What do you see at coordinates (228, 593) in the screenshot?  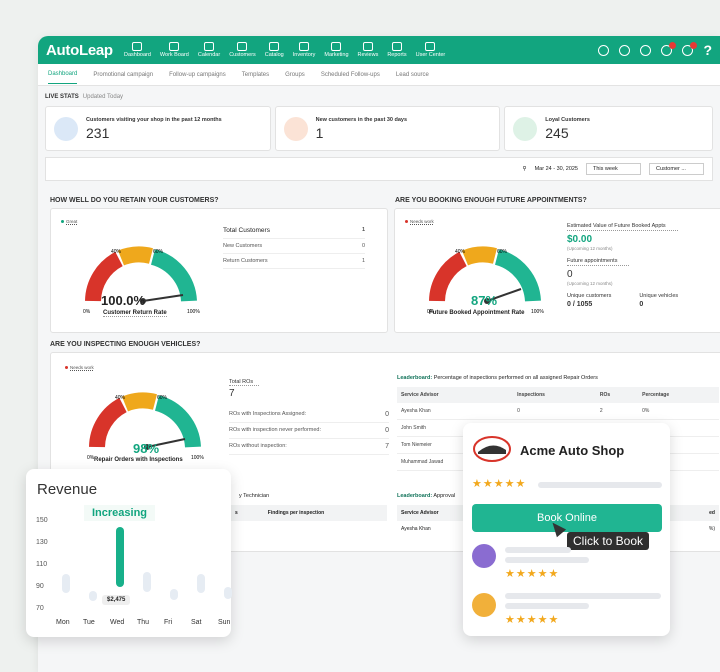 I see `revenue-bar-sun` at bounding box center [228, 593].